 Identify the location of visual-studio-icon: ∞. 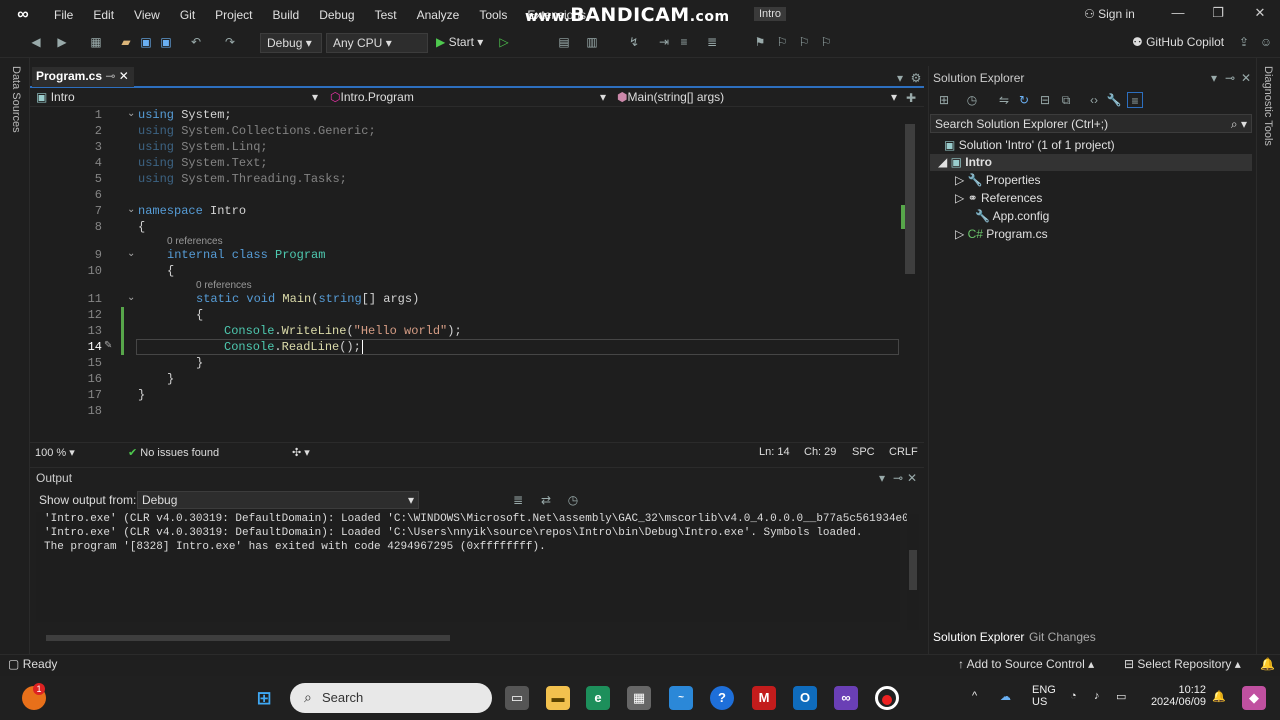
(846, 698).